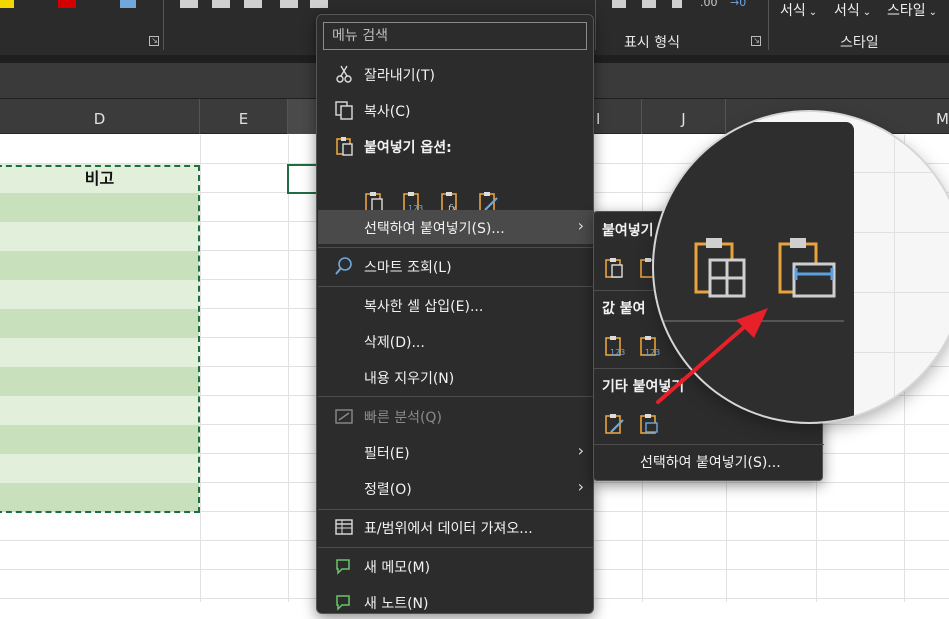 Image resolution: width=949 pixels, height=619 pixels. Describe the element at coordinates (100, 116) in the screenshot. I see `column-header-d: D` at that location.